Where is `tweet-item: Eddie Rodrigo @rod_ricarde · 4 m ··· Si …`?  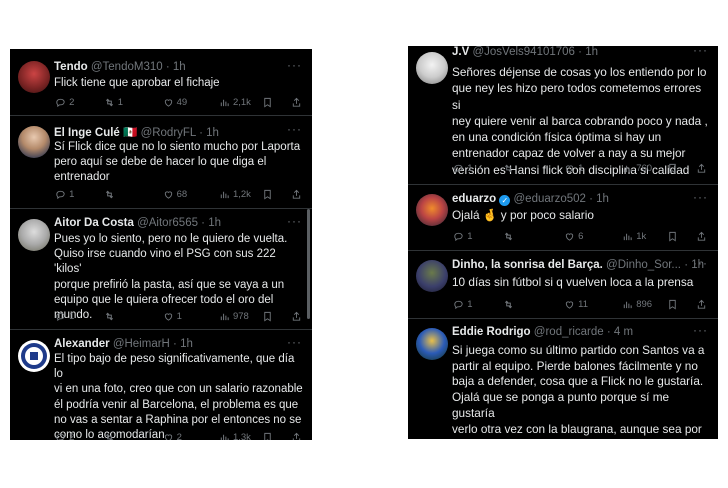 tweet-item: Eddie Rodrigo @rod_ricarde · 4 m ··· Si … is located at coordinates (563, 379).